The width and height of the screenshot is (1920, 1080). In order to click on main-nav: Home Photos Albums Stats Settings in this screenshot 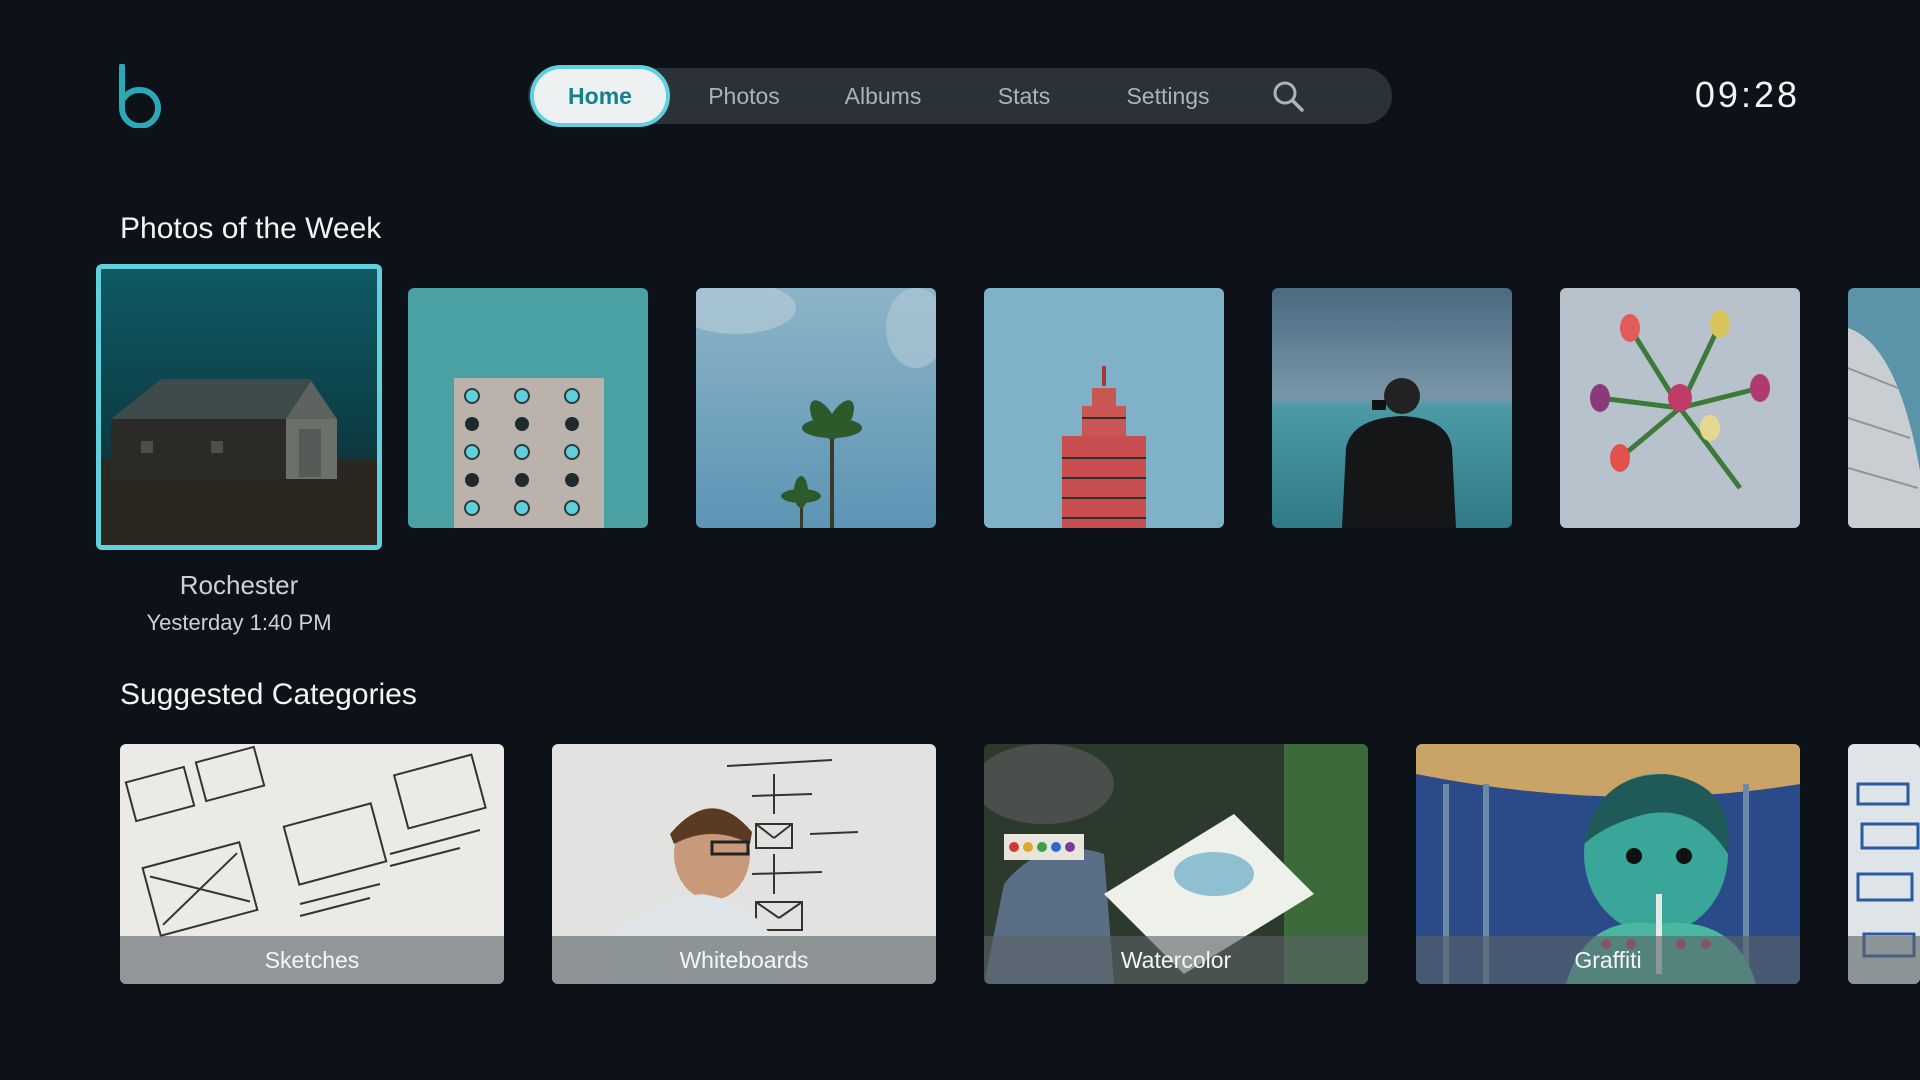, I will do `click(960, 96)`.